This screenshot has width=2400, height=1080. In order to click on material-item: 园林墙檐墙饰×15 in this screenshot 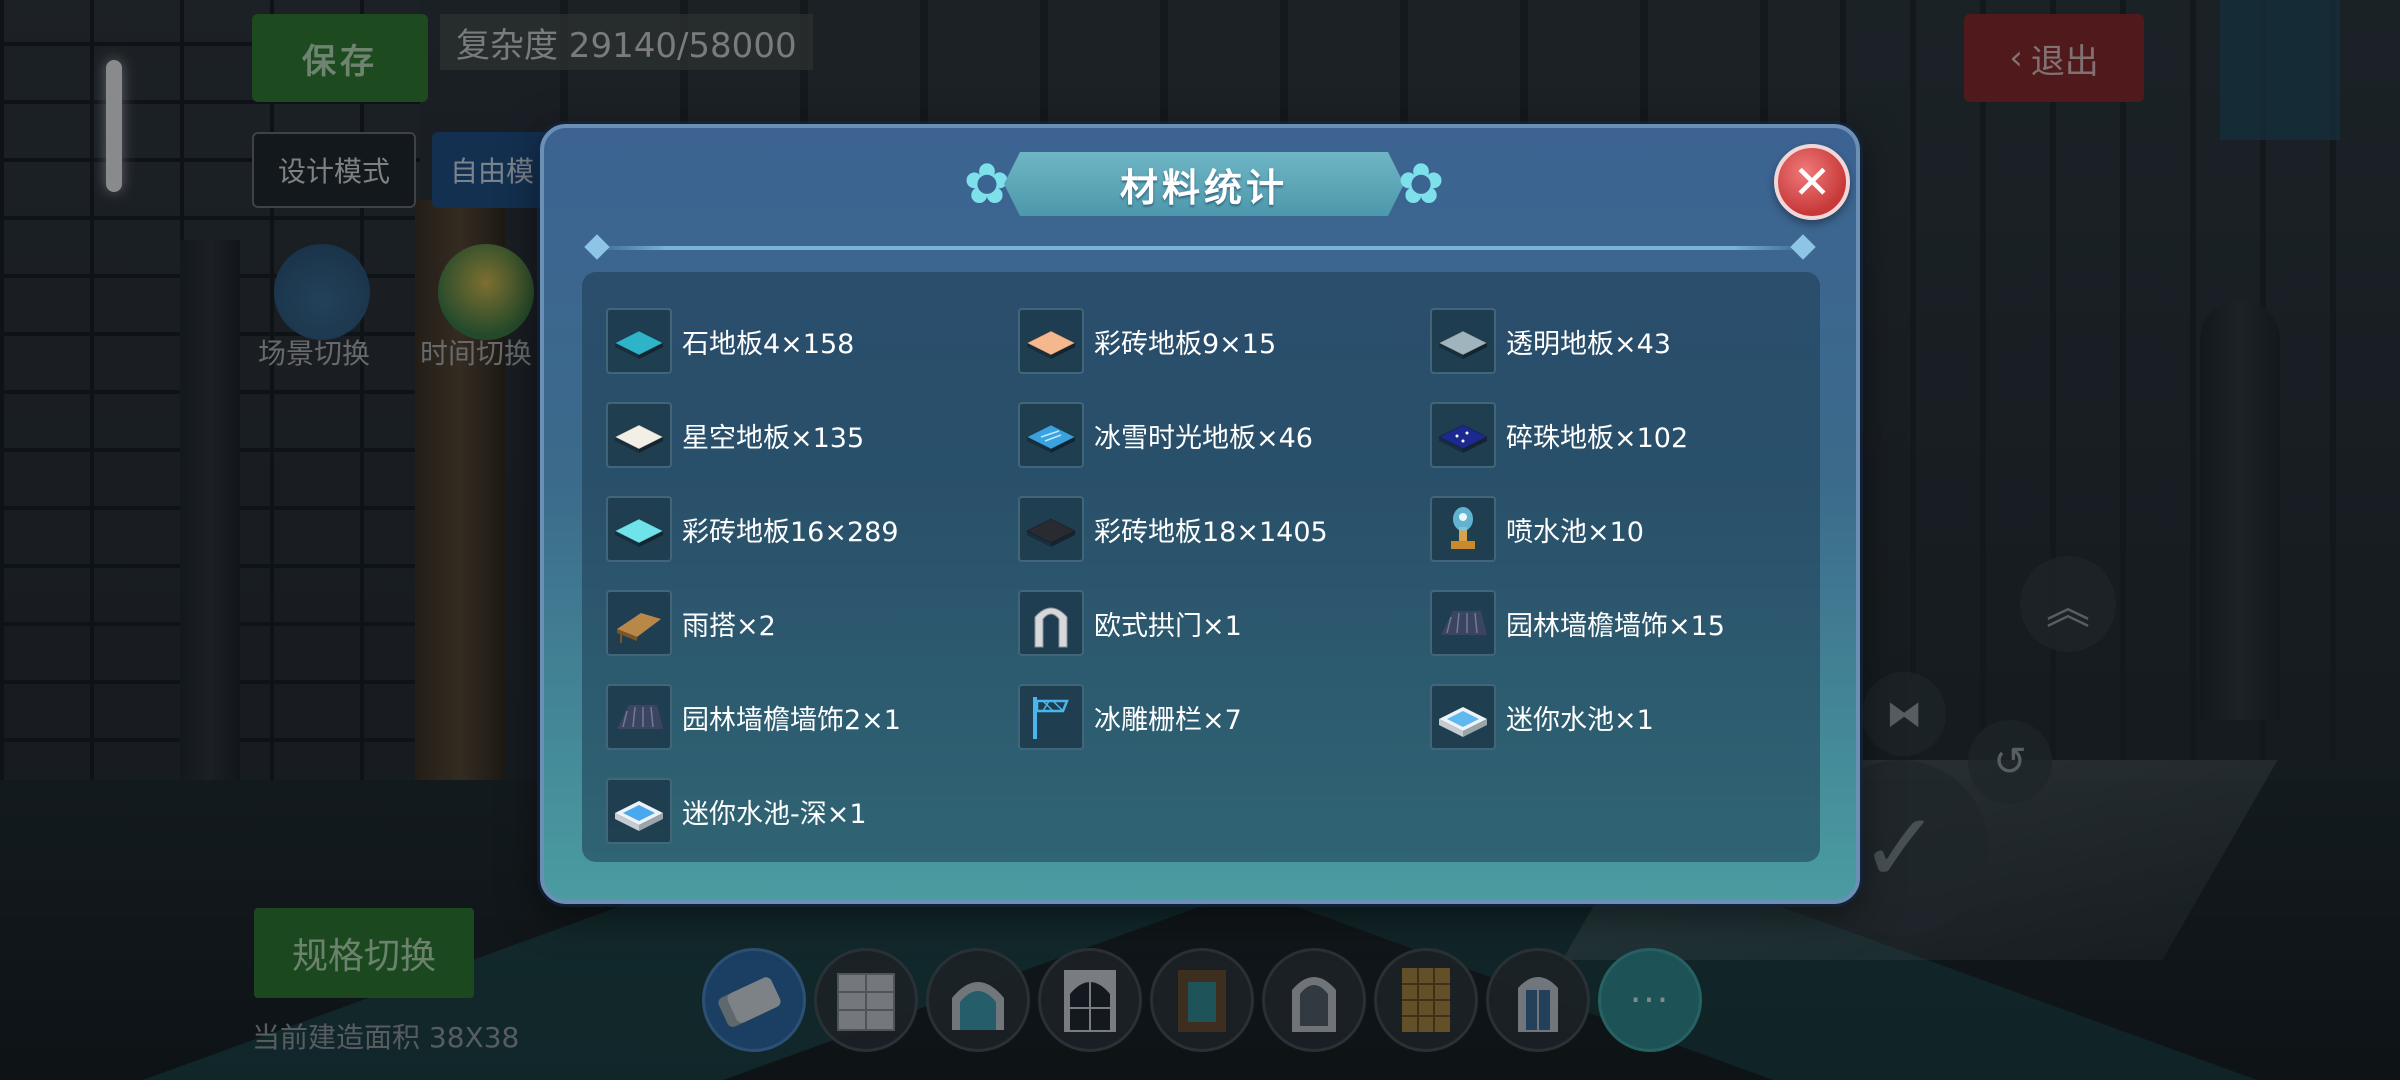, I will do `click(1636, 623)`.